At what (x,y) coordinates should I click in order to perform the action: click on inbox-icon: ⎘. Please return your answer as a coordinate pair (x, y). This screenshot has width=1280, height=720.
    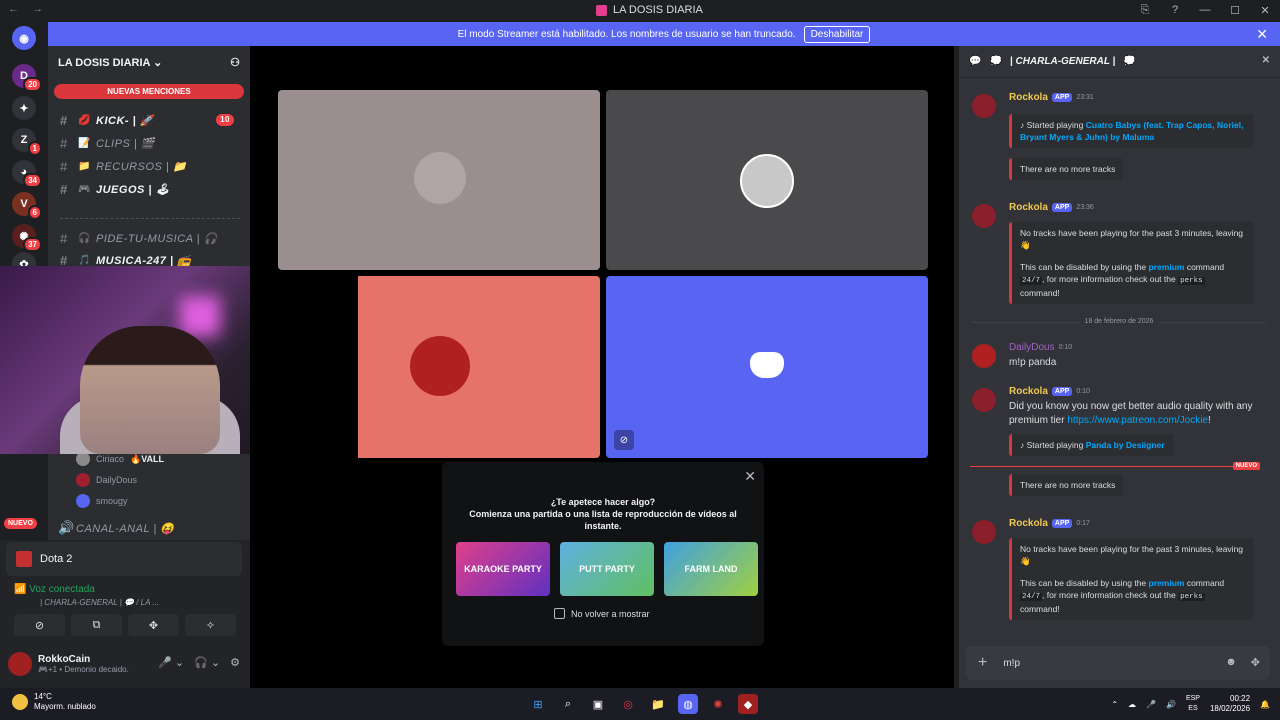
    Looking at the image, I should click on (1145, 10).